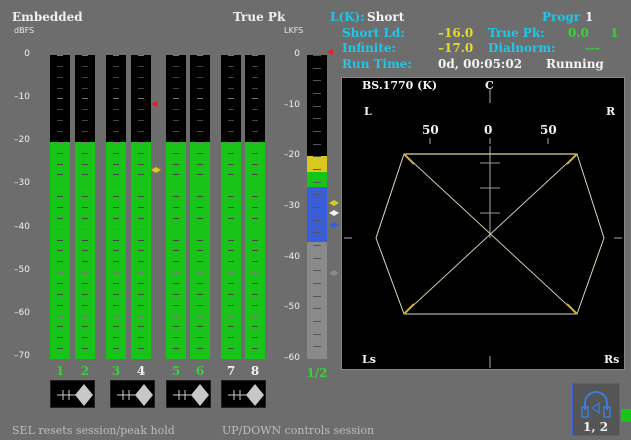  What do you see at coordinates (612, 359) in the screenshot?
I see `surround-label-rs: Rs` at bounding box center [612, 359].